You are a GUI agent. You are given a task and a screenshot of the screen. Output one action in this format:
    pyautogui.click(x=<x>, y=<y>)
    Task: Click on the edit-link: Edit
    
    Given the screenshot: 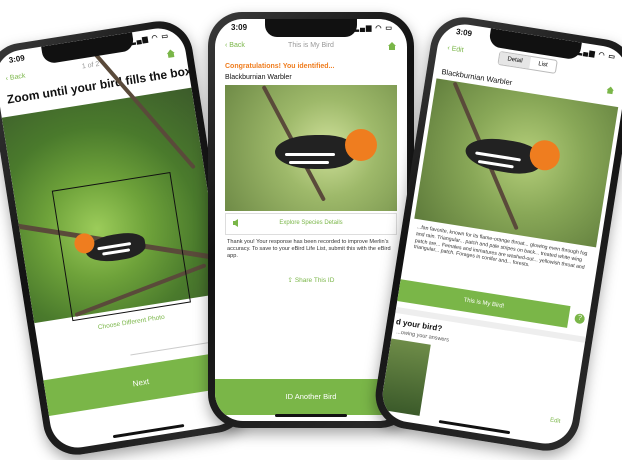 What is the action you would take?
    pyautogui.click(x=555, y=421)
    